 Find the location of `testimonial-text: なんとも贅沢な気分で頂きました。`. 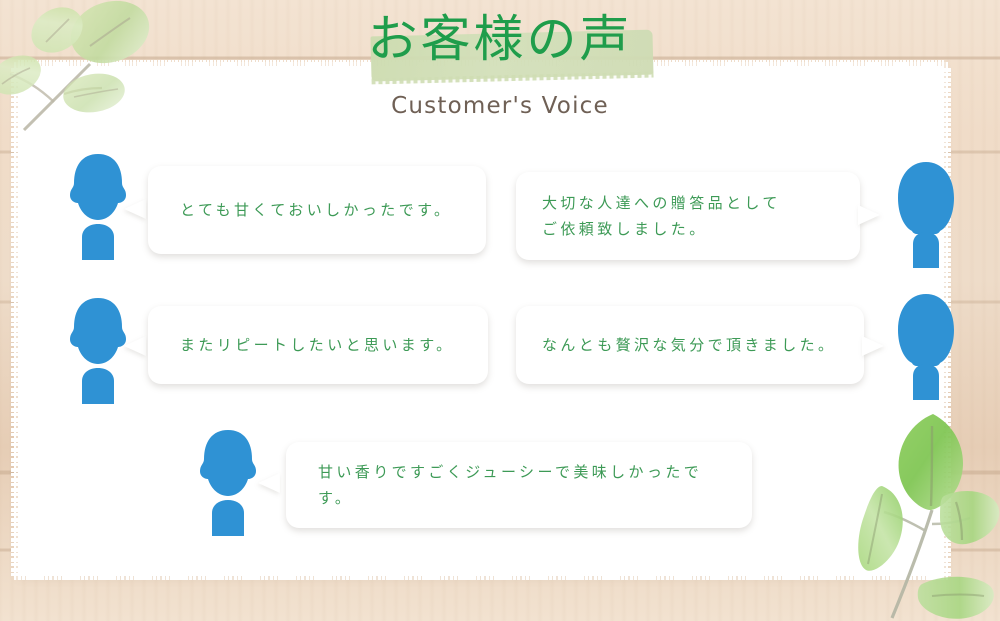

testimonial-text: なんとも贅沢な気分で頂きました。 is located at coordinates (689, 345).